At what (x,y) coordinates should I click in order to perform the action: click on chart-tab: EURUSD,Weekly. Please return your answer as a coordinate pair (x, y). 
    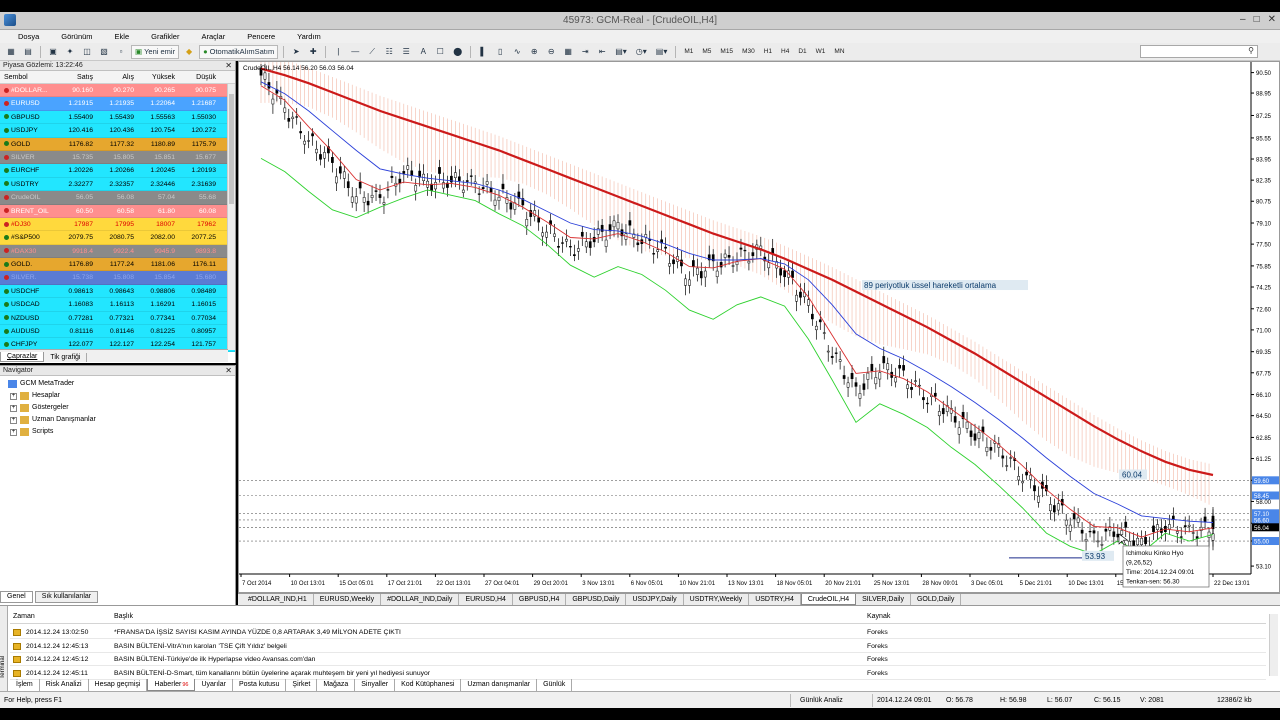
    Looking at the image, I should click on (348, 599).